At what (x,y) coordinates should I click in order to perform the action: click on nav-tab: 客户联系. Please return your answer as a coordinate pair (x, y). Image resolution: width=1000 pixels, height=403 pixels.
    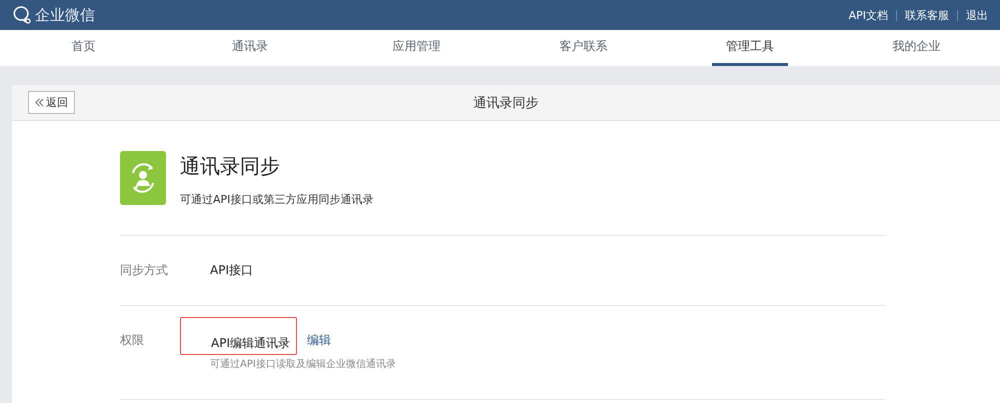
    Looking at the image, I should click on (583, 48).